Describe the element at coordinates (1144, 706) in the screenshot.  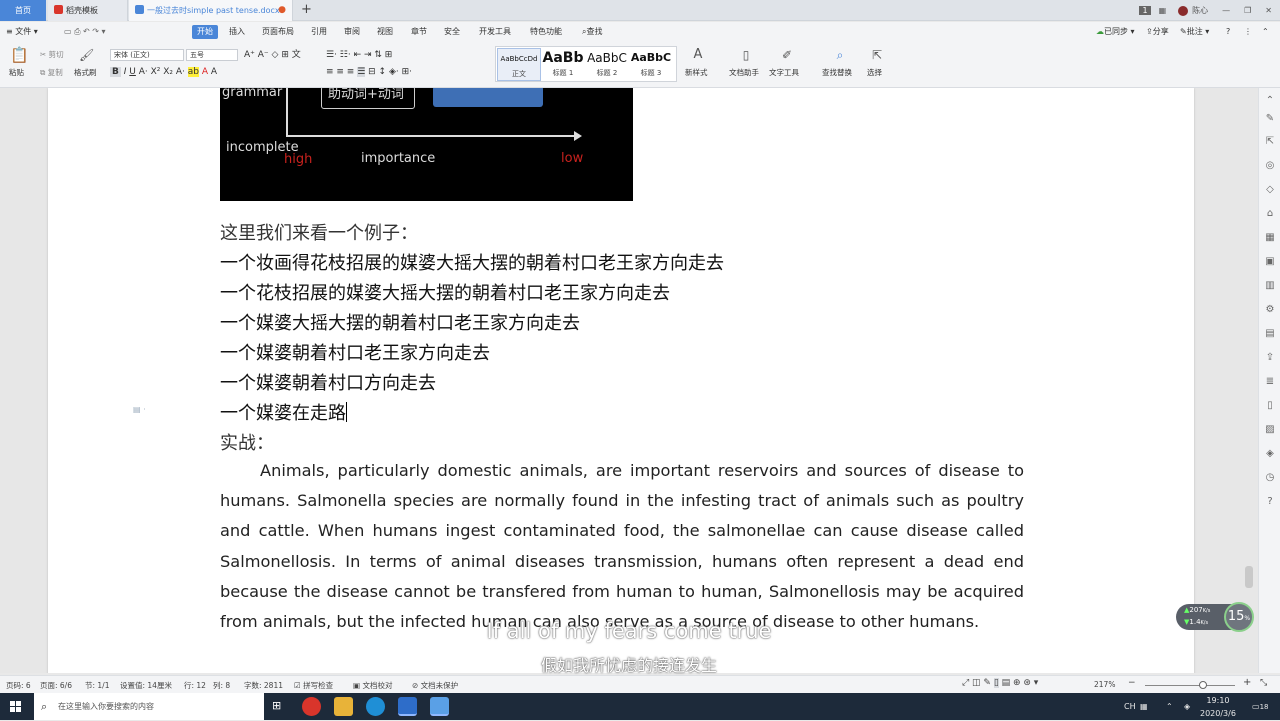
I see `ime-mode-icon: ▦` at that location.